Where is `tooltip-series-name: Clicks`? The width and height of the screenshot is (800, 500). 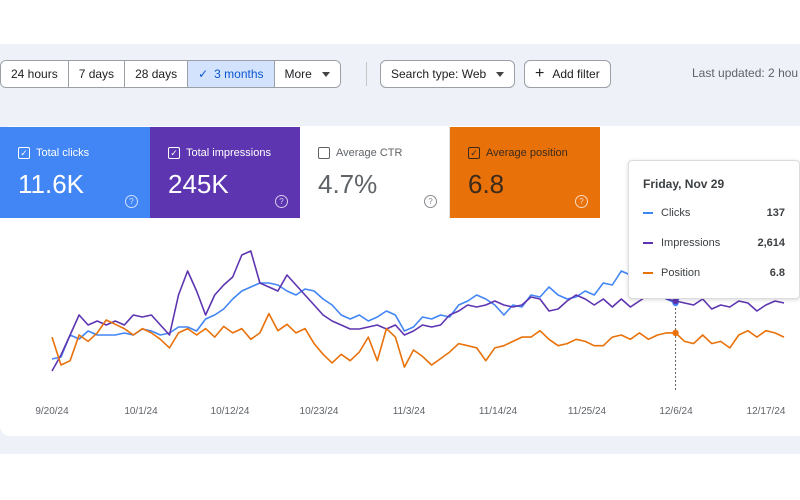
tooltip-series-name: Clicks is located at coordinates (676, 213).